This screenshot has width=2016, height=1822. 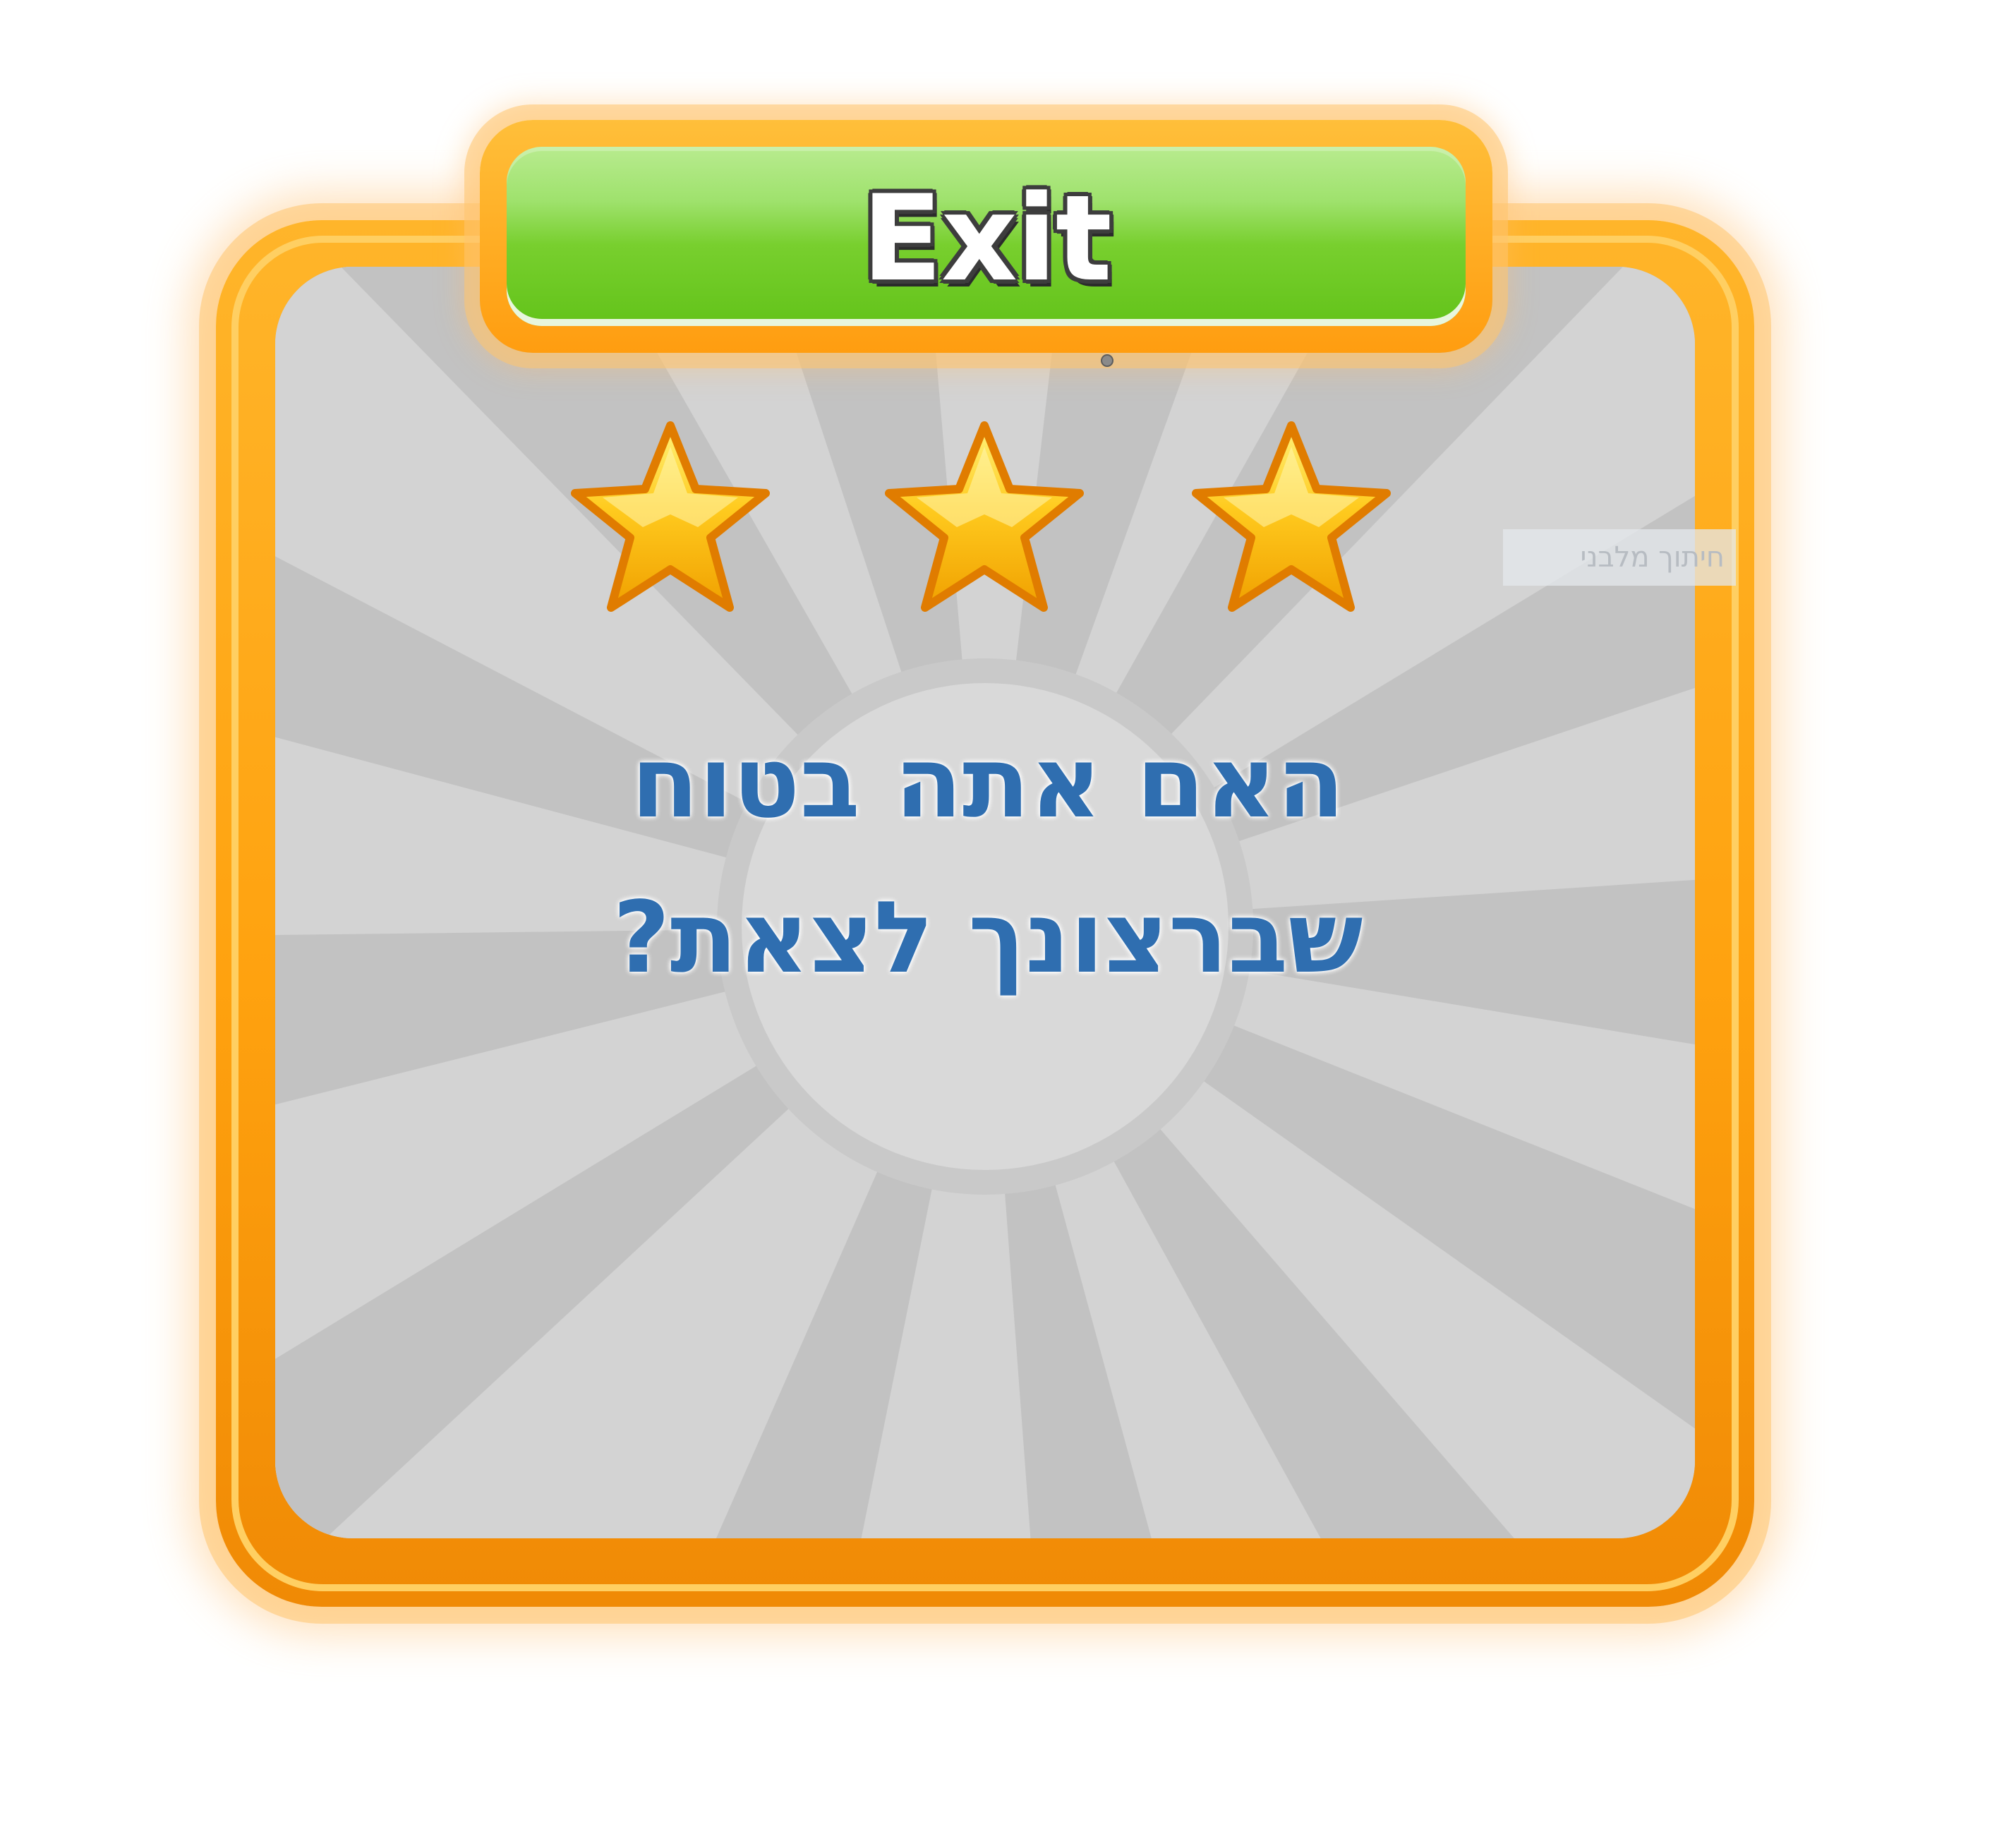 What do you see at coordinates (987, 938) in the screenshot?
I see `question-line-2: שברצונך לצאת?` at bounding box center [987, 938].